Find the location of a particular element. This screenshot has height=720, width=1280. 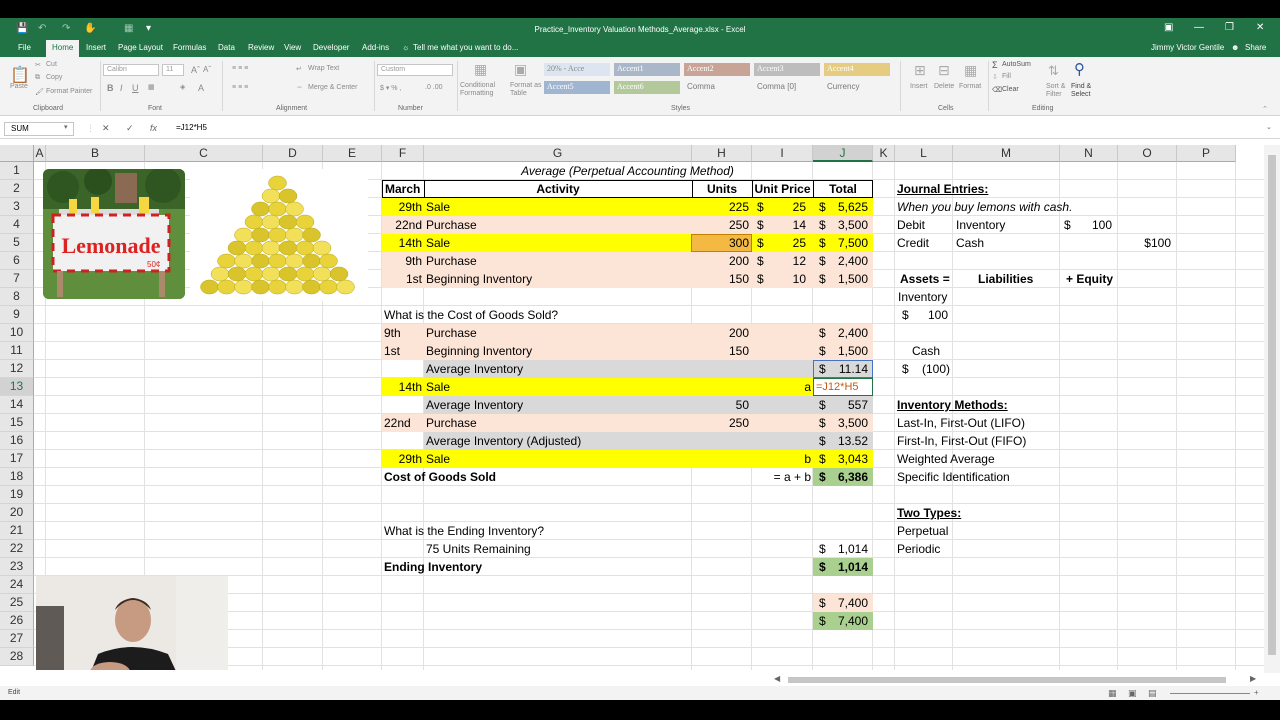

style-accent4: Accent4 is located at coordinates (857, 69).